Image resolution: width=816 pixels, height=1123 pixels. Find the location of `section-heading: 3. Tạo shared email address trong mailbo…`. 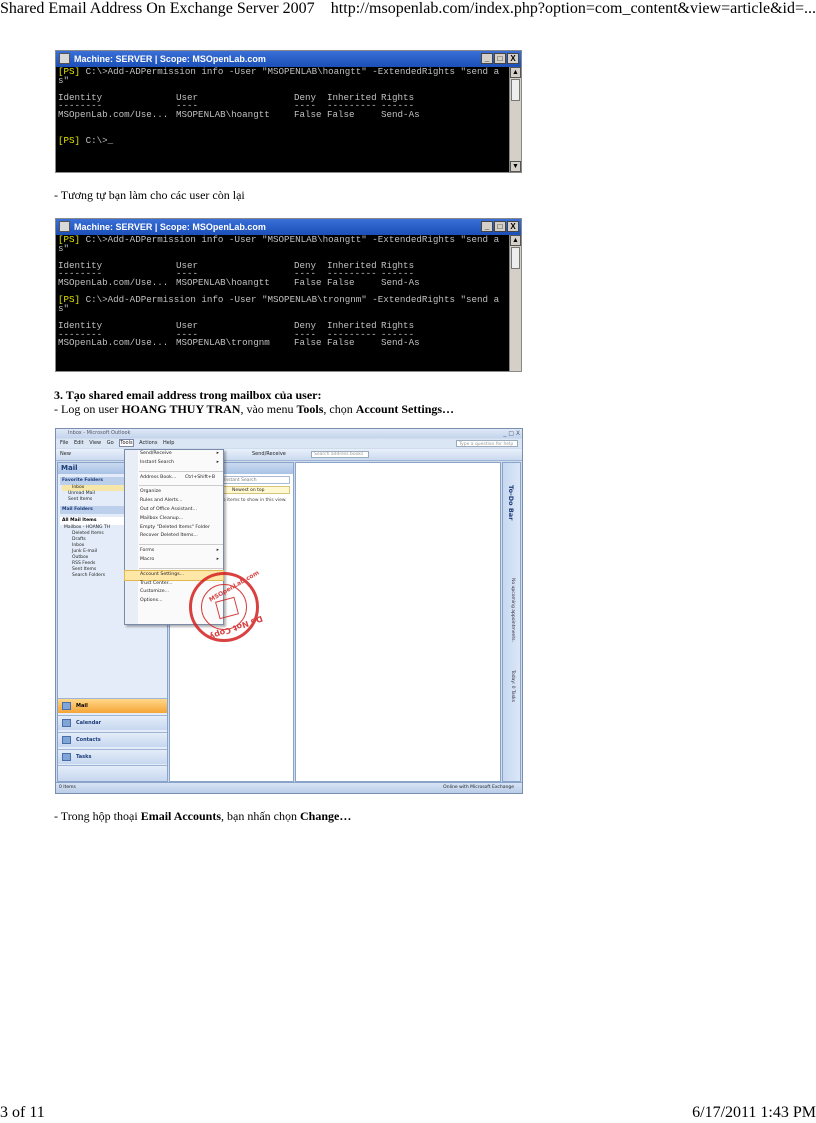

section-heading: 3. Tạo shared email address trong mailbo… is located at coordinates (188, 395).